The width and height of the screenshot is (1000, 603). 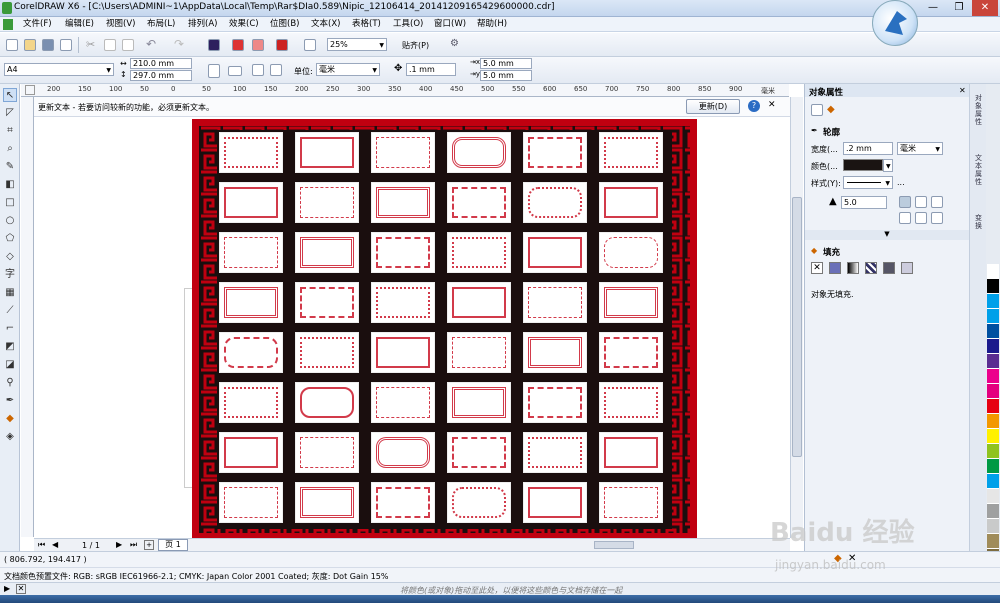 I want to click on outline-color-swatch, so click(x=863, y=165).